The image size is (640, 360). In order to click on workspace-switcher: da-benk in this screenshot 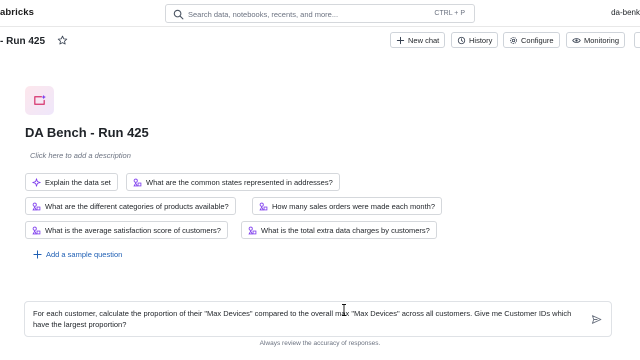, I will do `click(625, 12)`.